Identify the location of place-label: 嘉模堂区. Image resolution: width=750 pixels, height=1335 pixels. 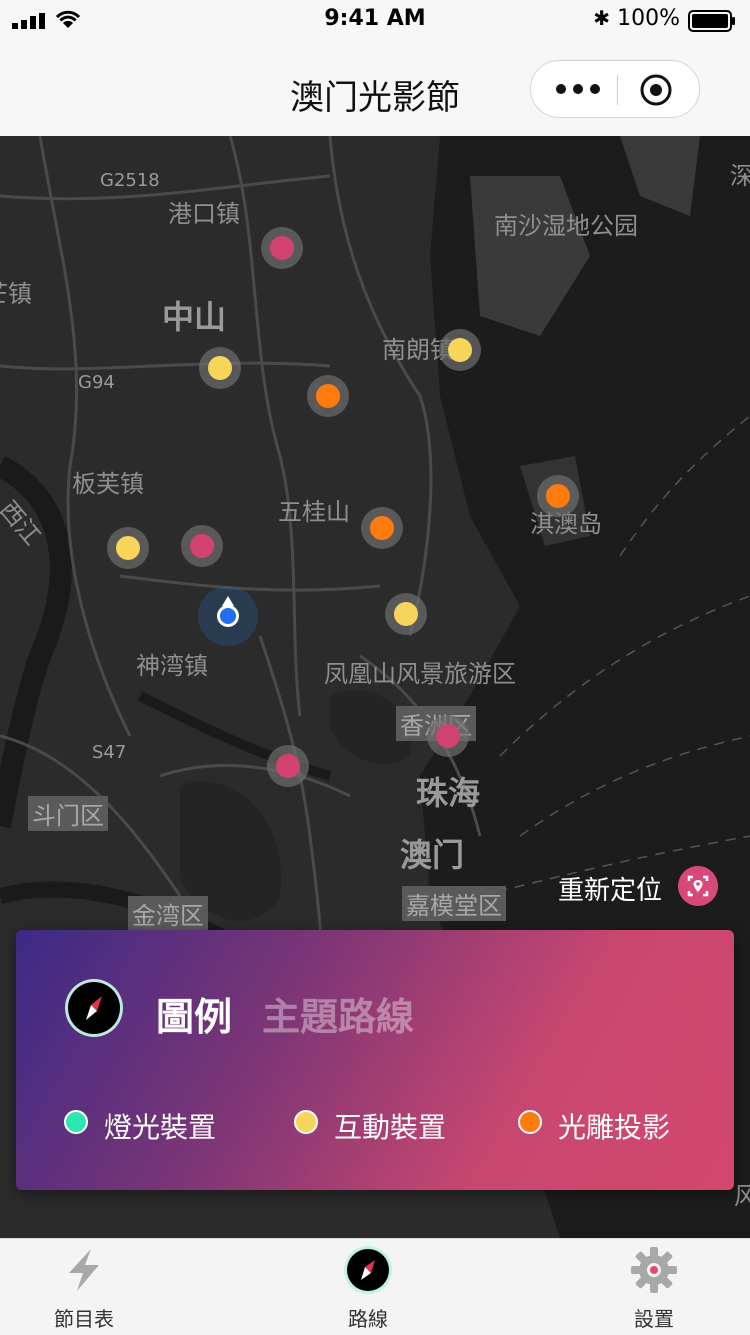
(454, 903).